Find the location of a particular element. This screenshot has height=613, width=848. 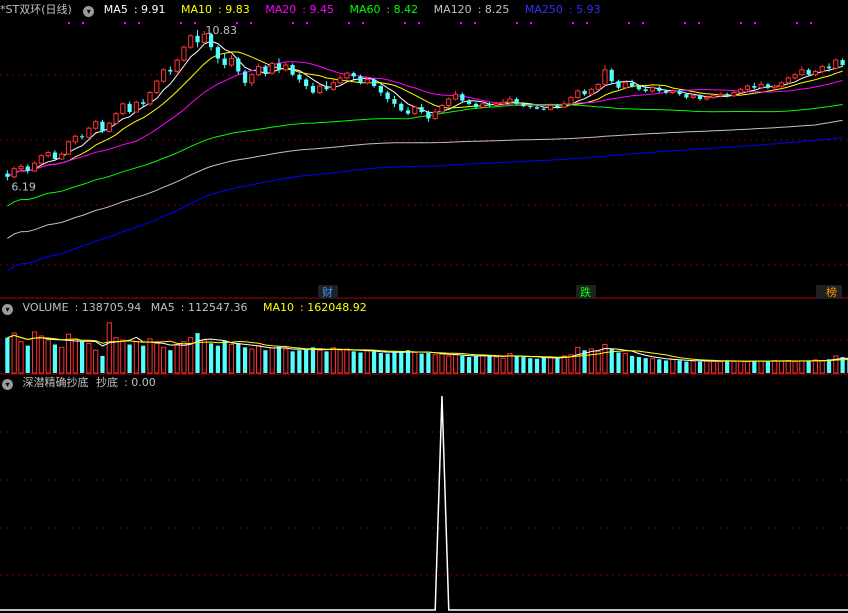

stock-title: *ST双环(日线) is located at coordinates (36, 9).